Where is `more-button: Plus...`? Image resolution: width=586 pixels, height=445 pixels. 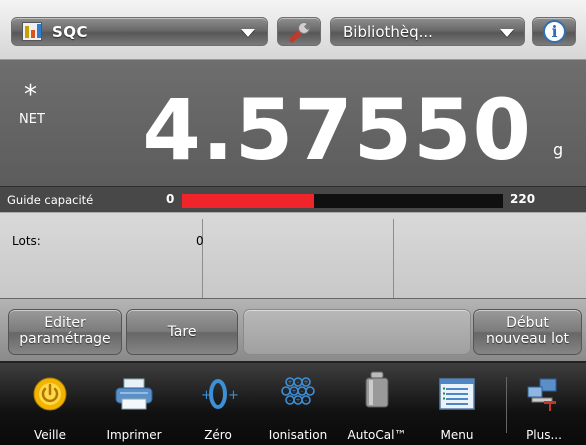
more-button: Plus... is located at coordinates (544, 404).